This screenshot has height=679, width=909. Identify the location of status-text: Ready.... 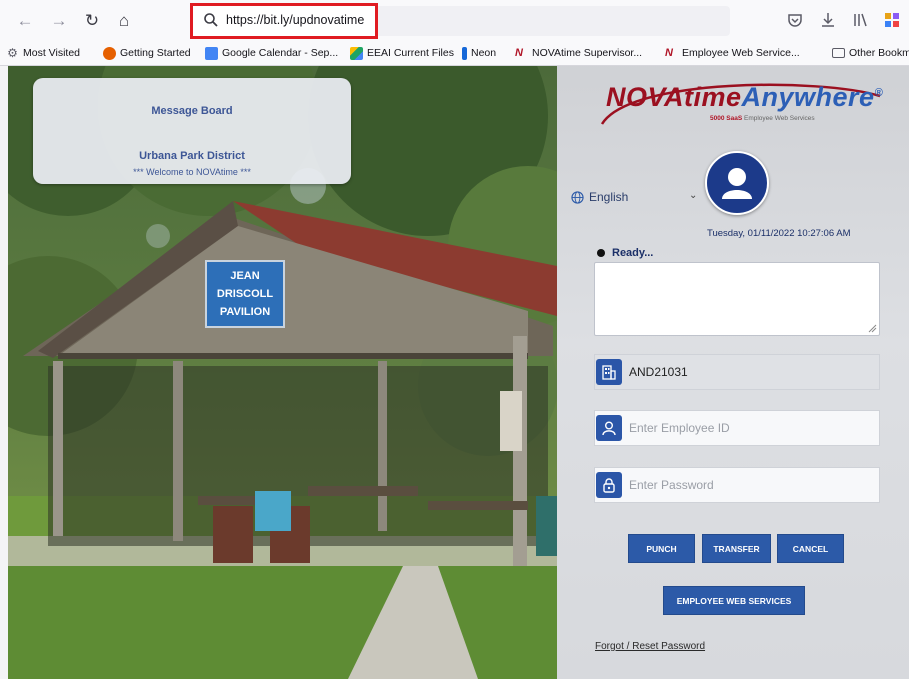
(633, 253).